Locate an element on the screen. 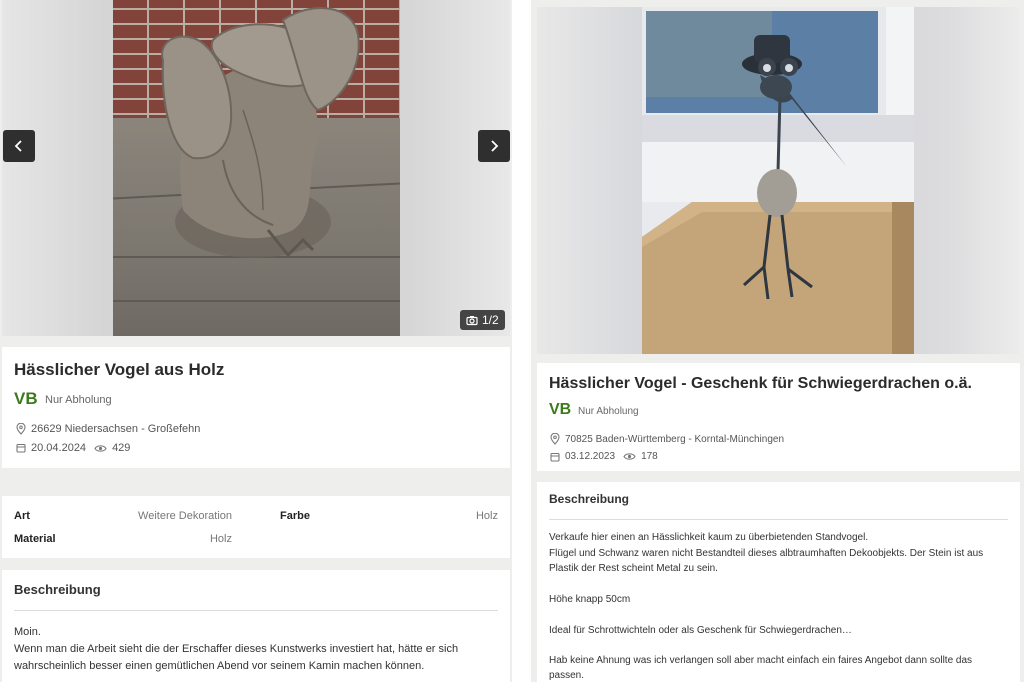 The height and width of the screenshot is (682, 1024). listing-date: 03.12.2023 is located at coordinates (590, 456).